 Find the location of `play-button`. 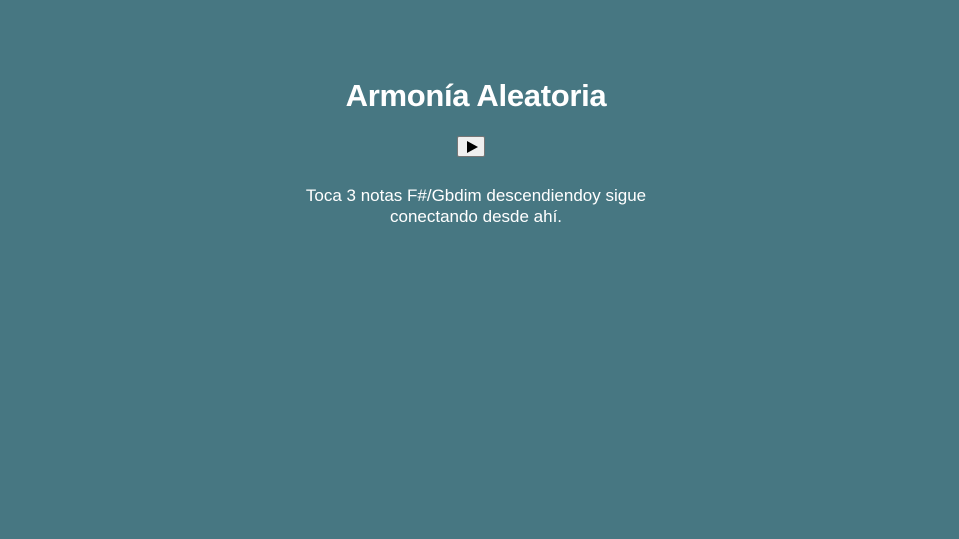

play-button is located at coordinates (471, 146).